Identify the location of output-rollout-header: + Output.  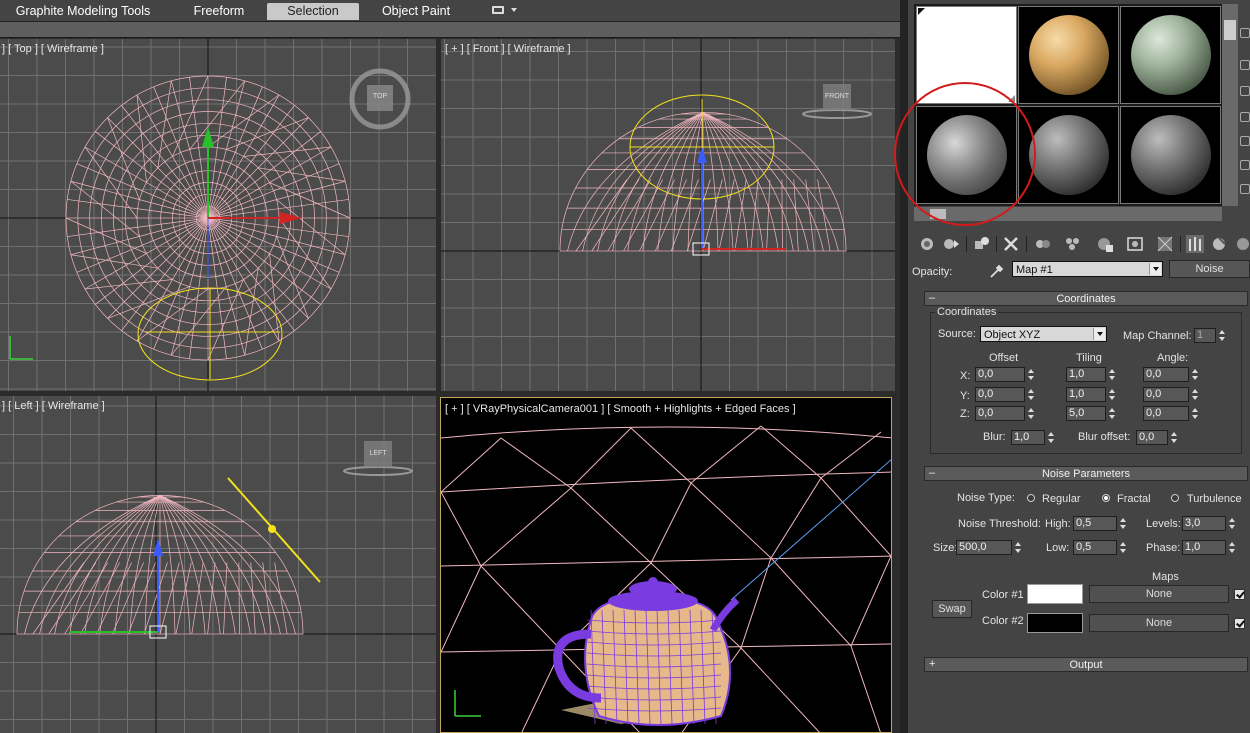
(1086, 664).